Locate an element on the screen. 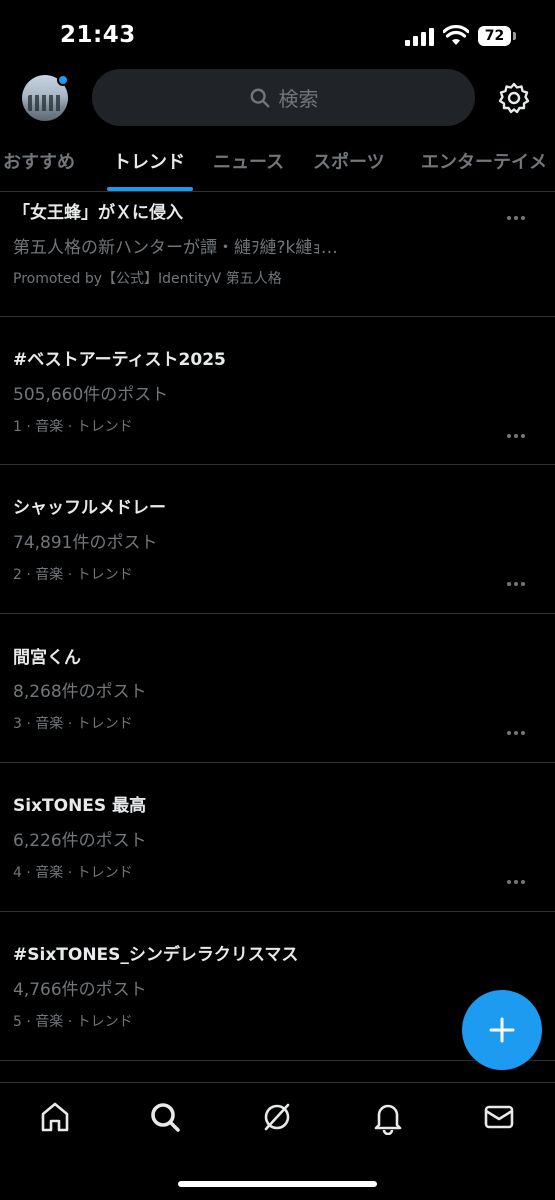 This screenshot has width=555, height=1200. tab-bar: おすすめ トレンド ニュース スポーツ エンターテイメ is located at coordinates (277, 166).